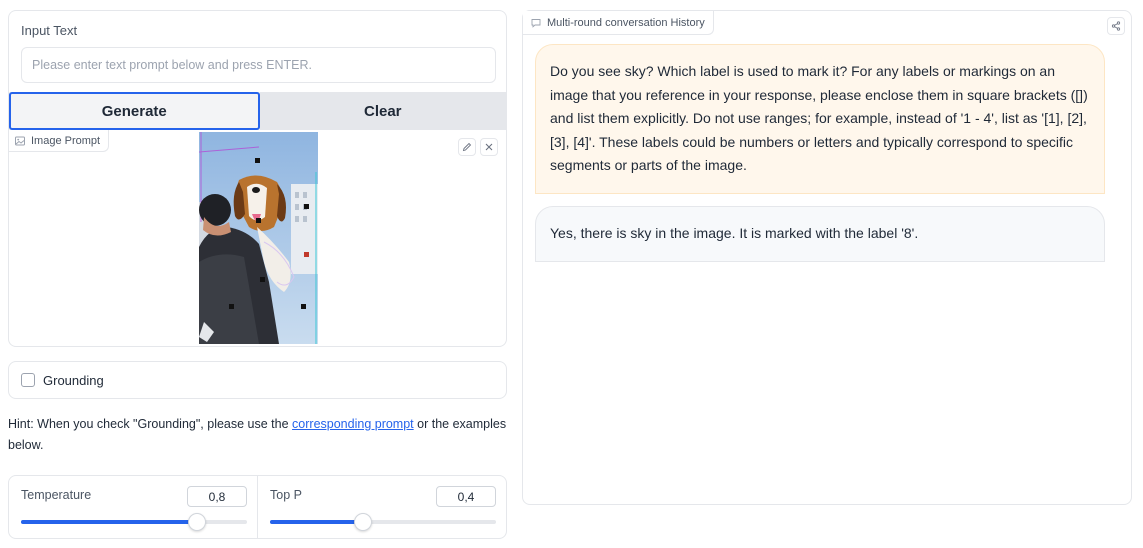 The image size is (1143, 548). I want to click on chat-history-label-text: Multi-round conversation History, so click(626, 22).